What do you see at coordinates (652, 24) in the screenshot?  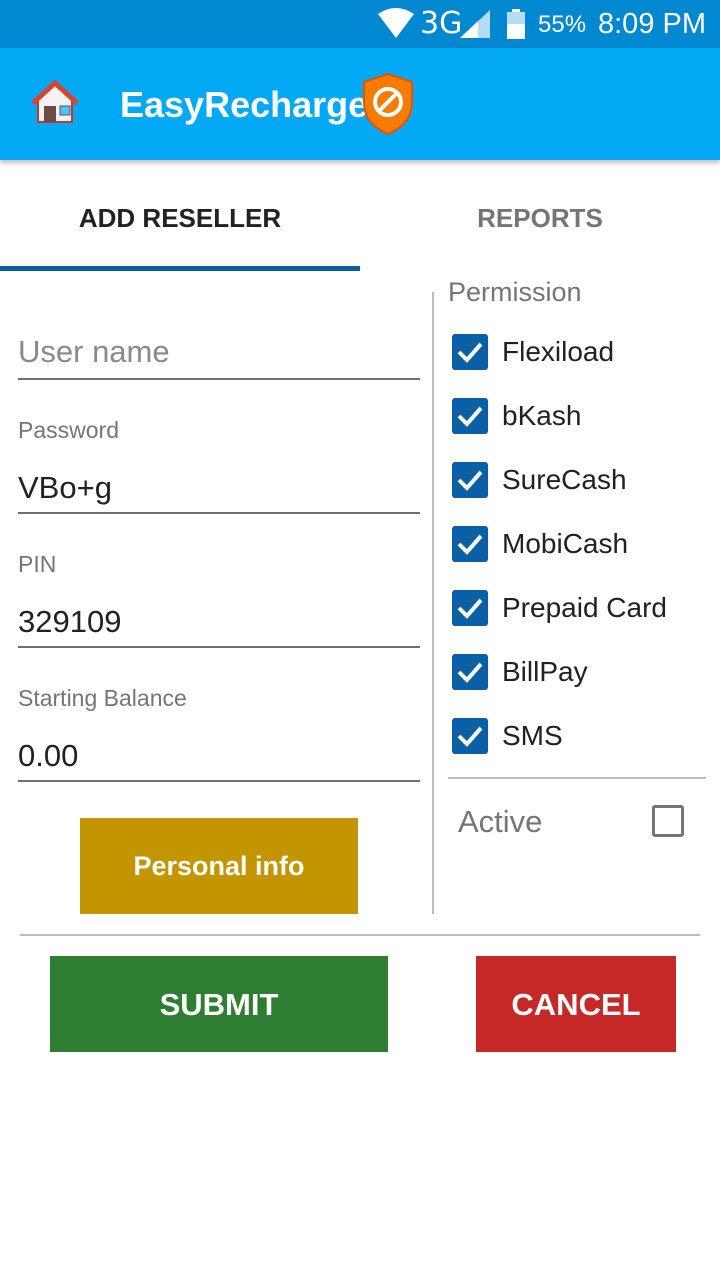 I see `clock: 8:09 PM` at bounding box center [652, 24].